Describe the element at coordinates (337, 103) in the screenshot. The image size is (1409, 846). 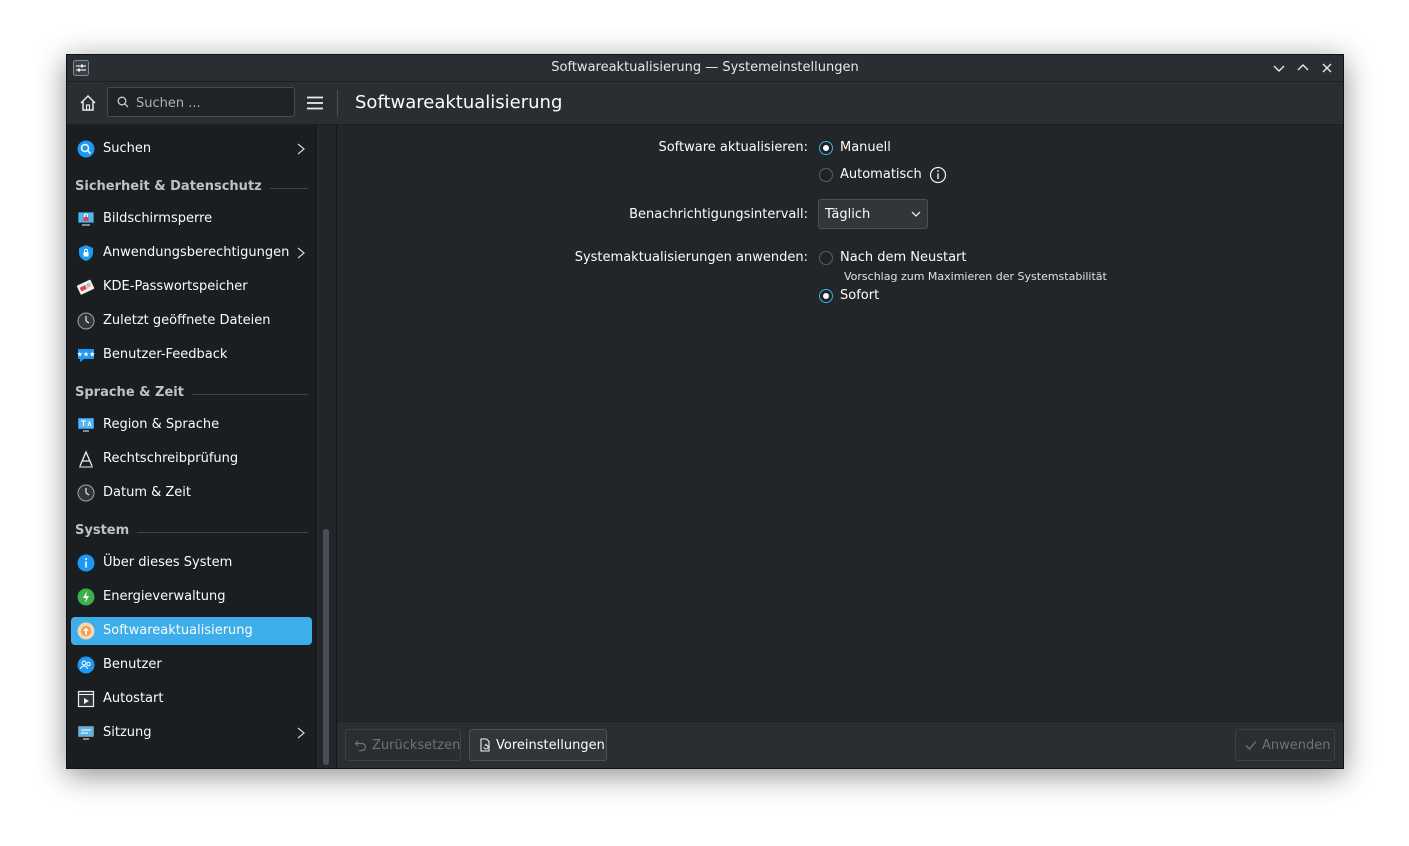
I see `toolbar-separator` at that location.